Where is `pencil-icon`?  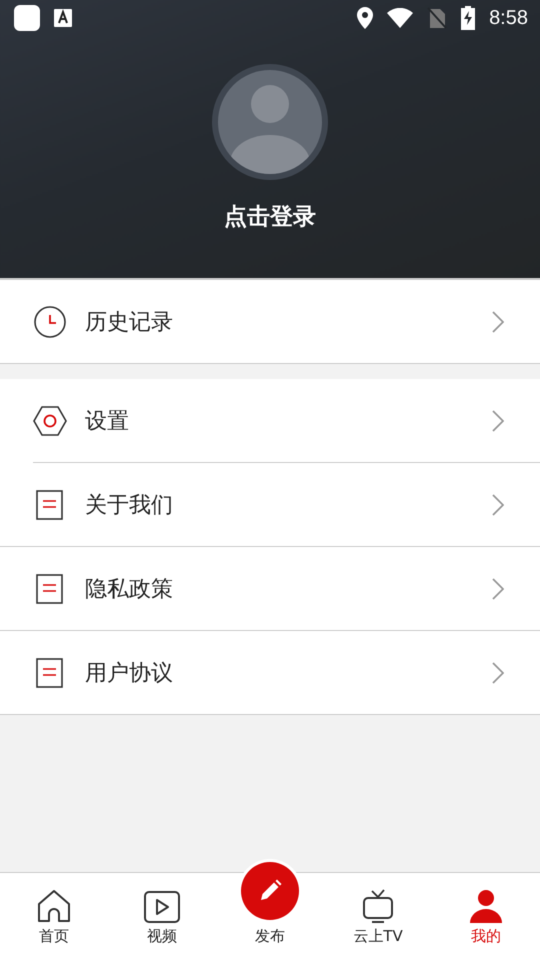
pencil-icon is located at coordinates (270, 891).